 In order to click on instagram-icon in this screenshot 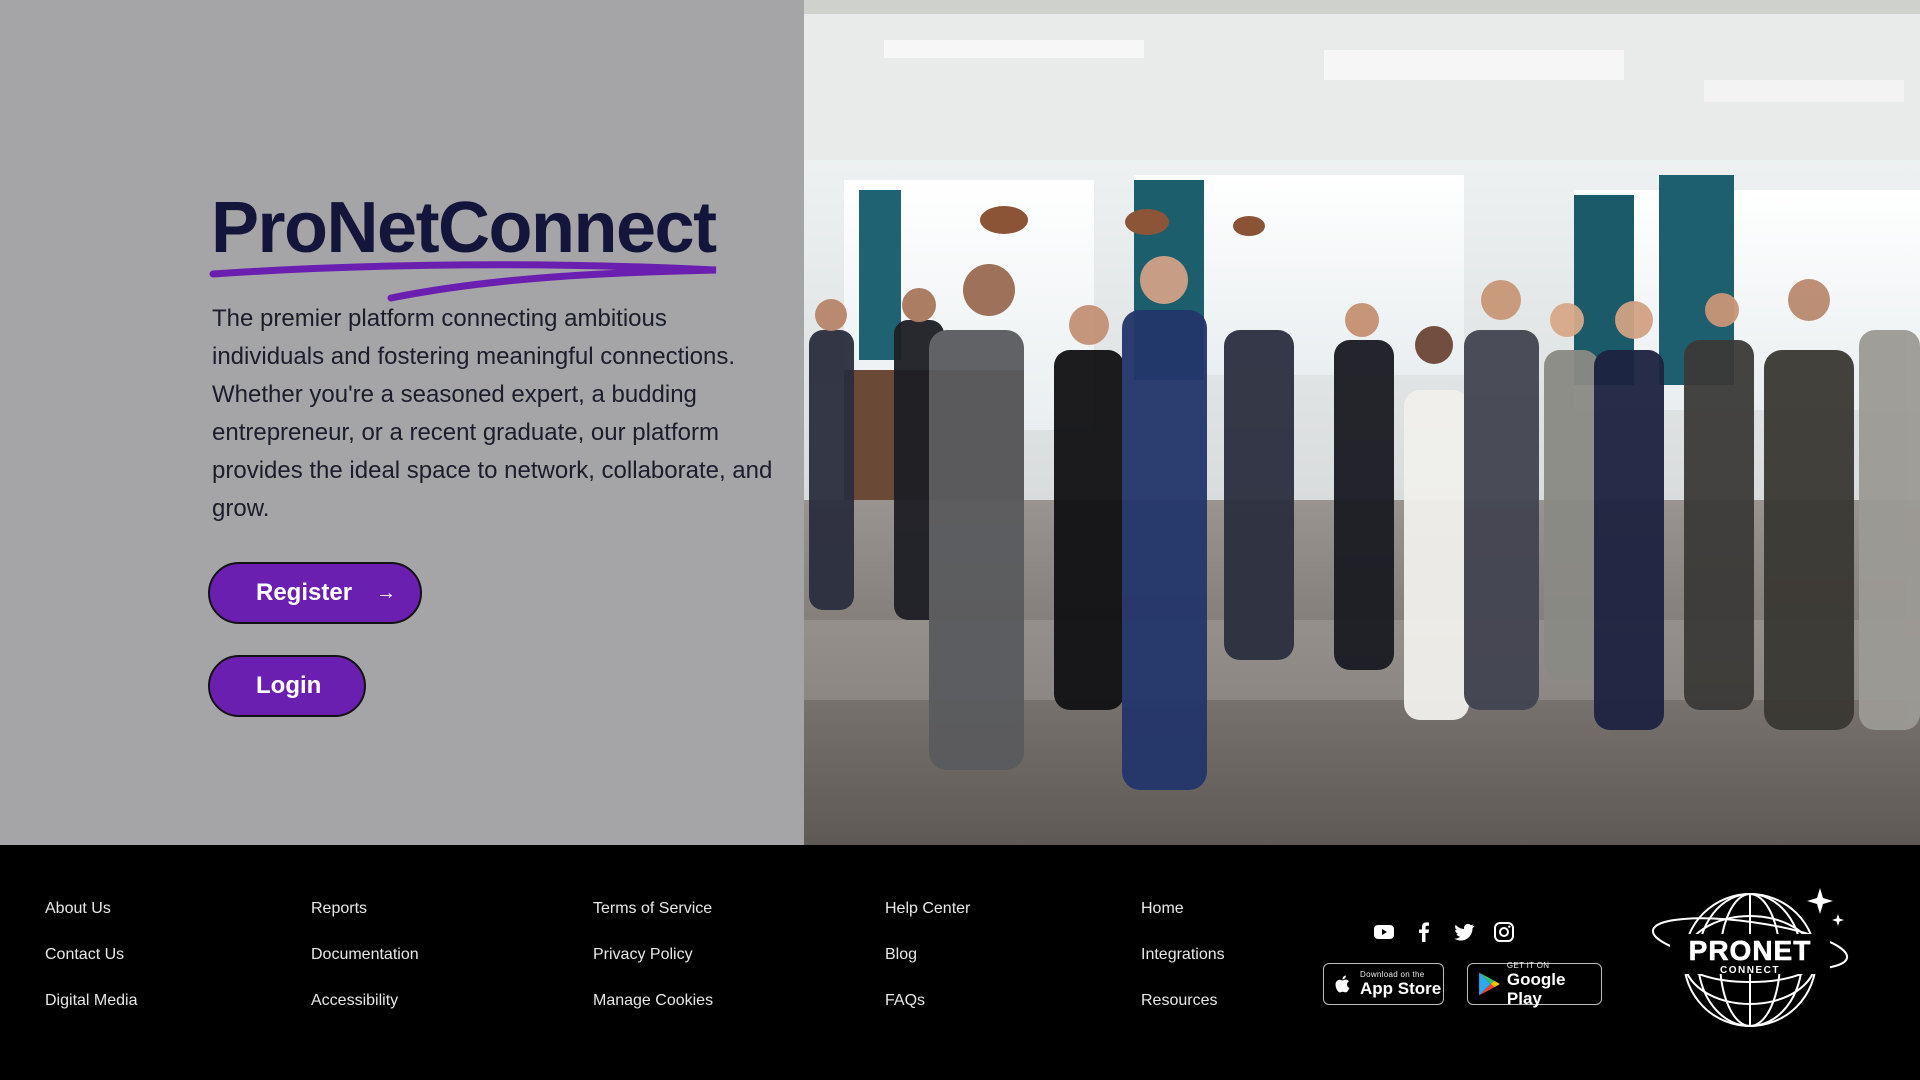, I will do `click(1504, 932)`.